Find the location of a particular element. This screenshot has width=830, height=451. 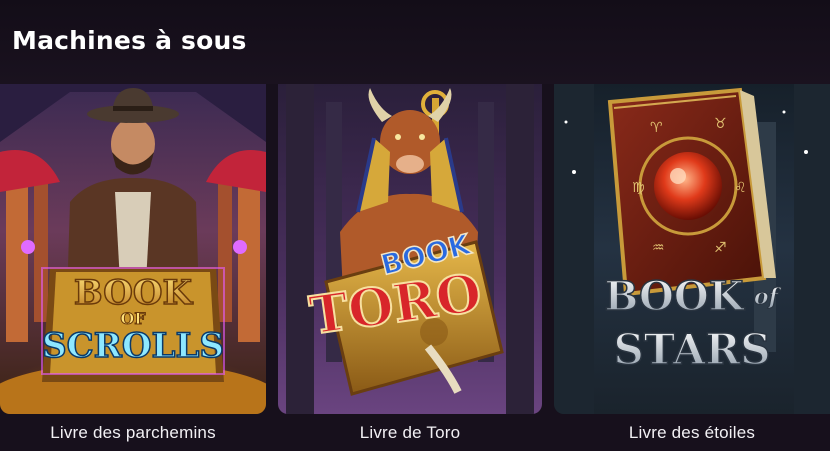

game-title: Livre des étoiles is located at coordinates (692, 433).